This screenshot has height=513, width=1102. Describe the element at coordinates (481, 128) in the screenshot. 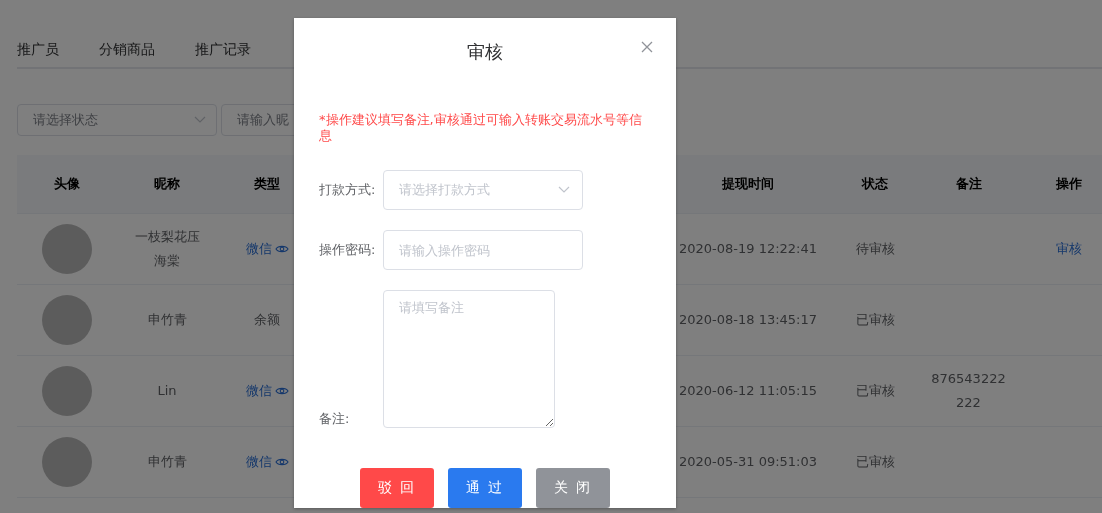

I see `notice-text: *操作建议填写备注,审核通过可输入转账交易流水号等信息` at that location.